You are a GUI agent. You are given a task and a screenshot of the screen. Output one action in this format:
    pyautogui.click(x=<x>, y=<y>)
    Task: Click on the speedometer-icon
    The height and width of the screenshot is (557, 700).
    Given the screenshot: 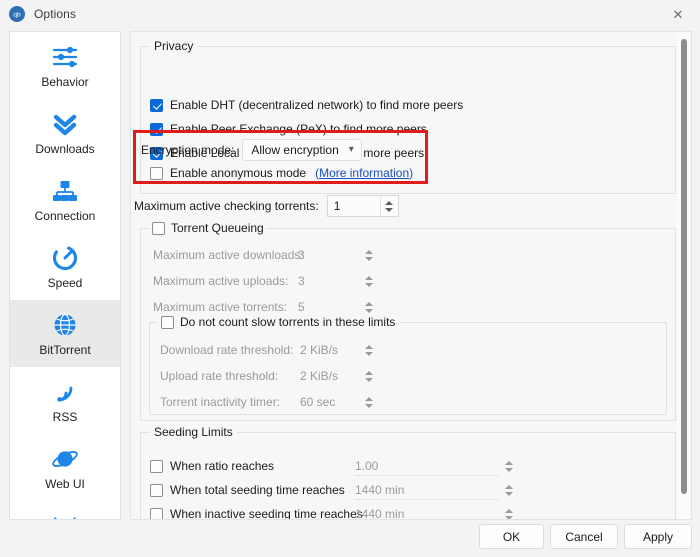 What is the action you would take?
    pyautogui.click(x=65, y=258)
    